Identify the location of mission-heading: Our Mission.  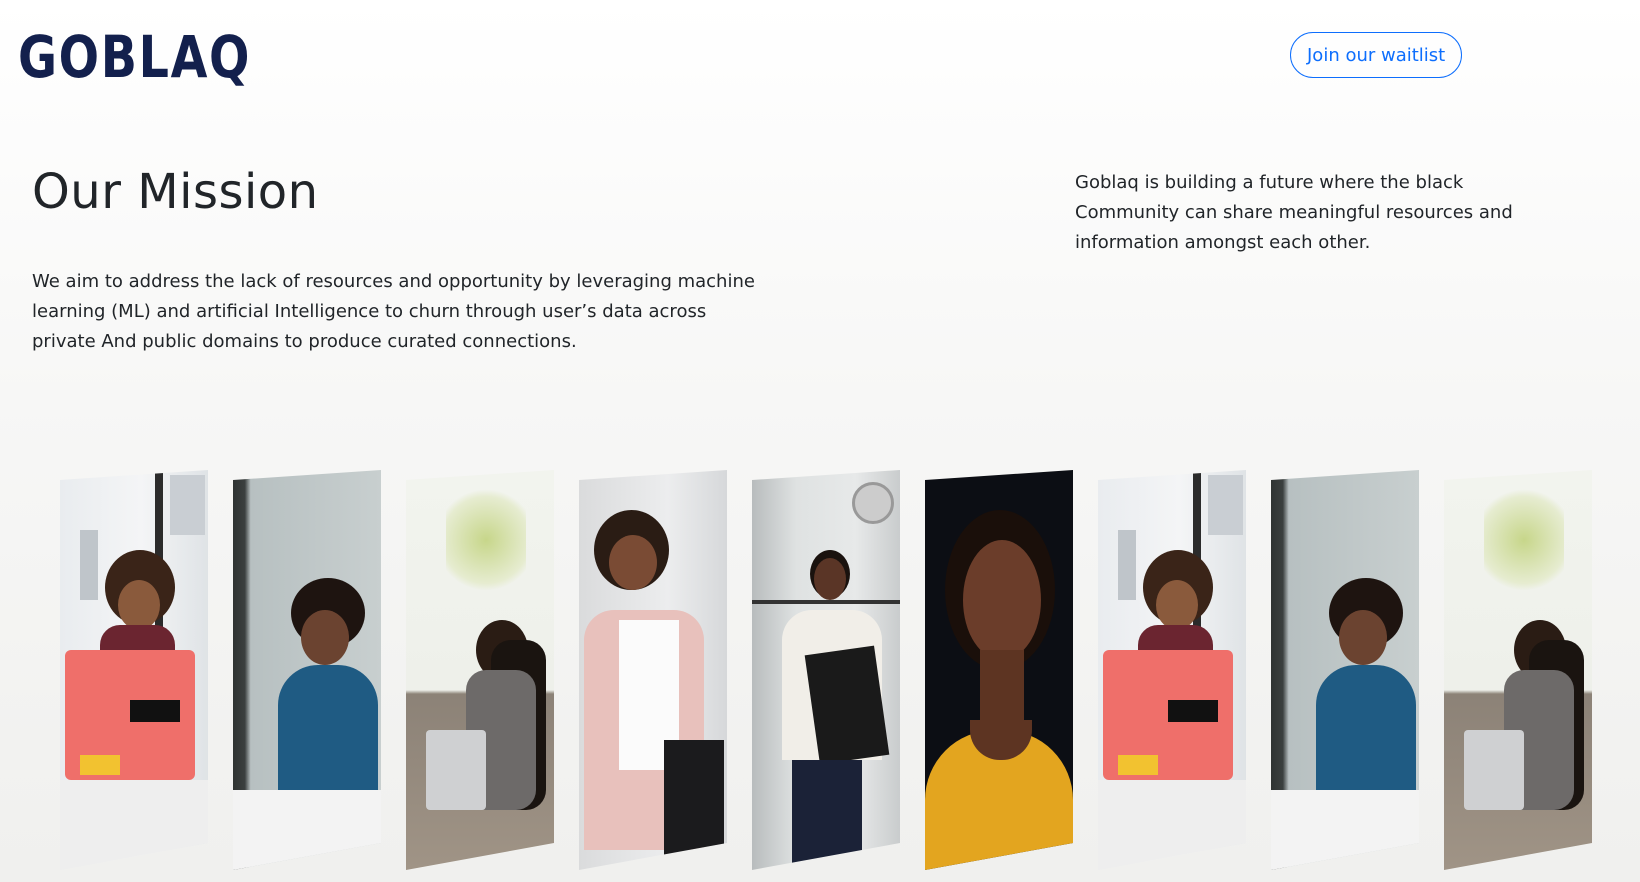
(175, 192).